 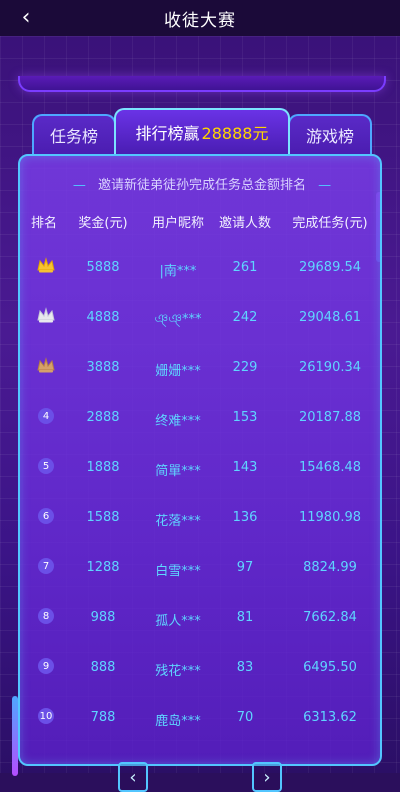 I want to click on invites-cell: 229, so click(x=245, y=367).